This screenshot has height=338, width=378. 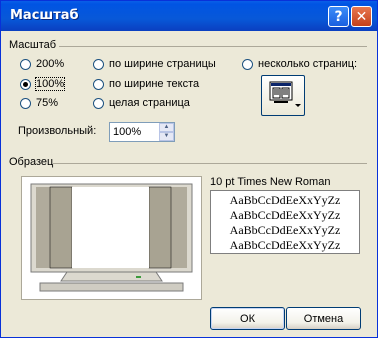 I want to click on radio-text-width-label: по ширине текста, so click(x=154, y=84).